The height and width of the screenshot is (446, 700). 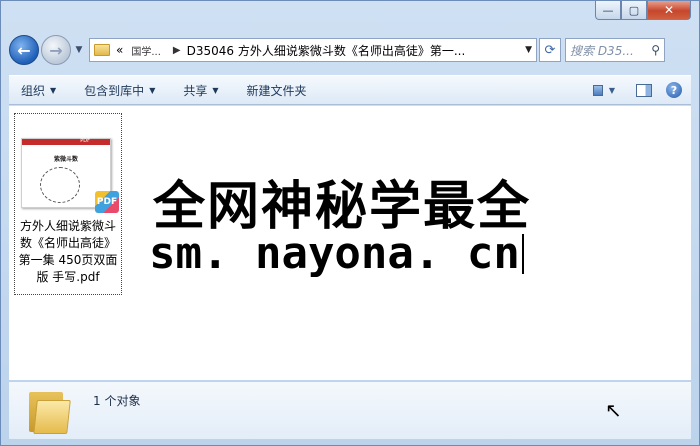 What do you see at coordinates (350, 410) in the screenshot?
I see `details-pane: 1 个对象 ↖` at bounding box center [350, 410].